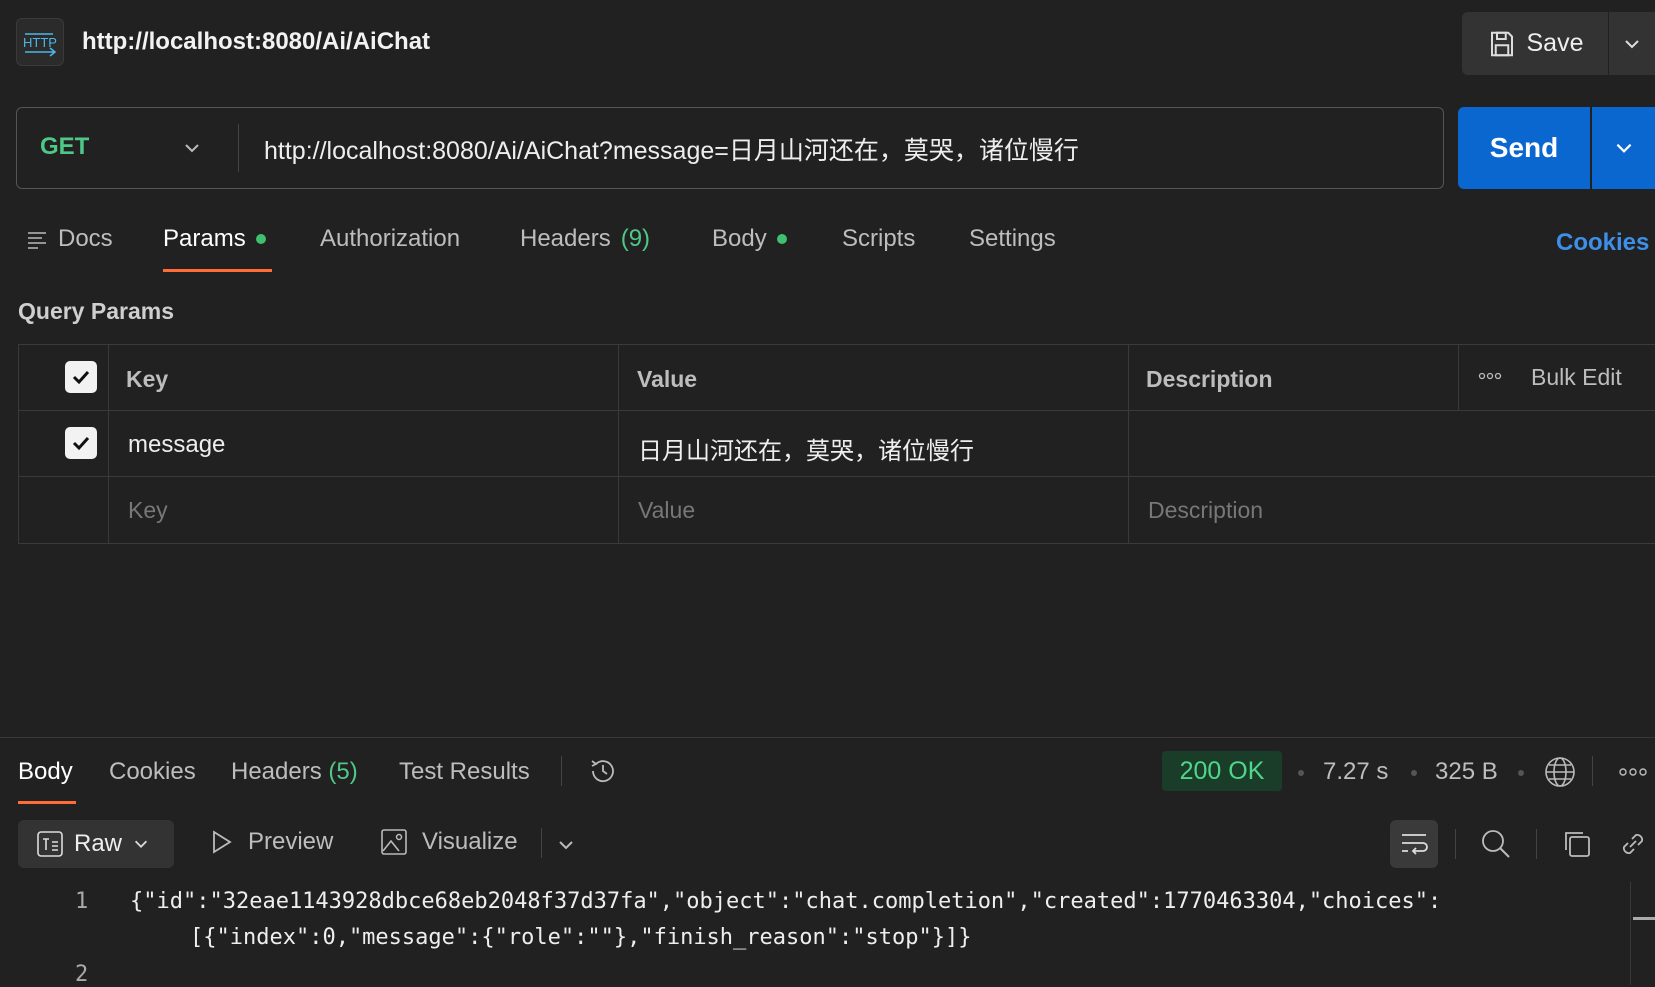  I want to click on response-tab-headers: Headers (5), so click(294, 772).